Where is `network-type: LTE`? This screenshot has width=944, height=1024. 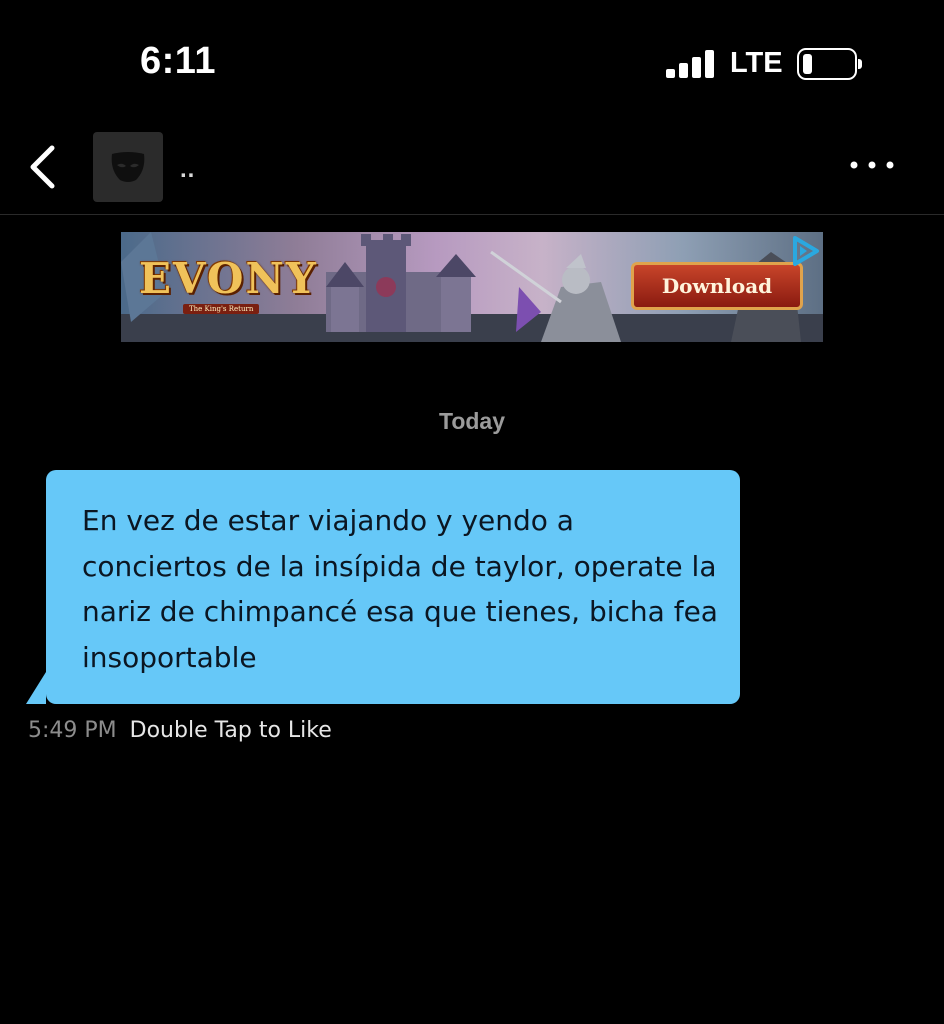
network-type: LTE is located at coordinates (756, 63).